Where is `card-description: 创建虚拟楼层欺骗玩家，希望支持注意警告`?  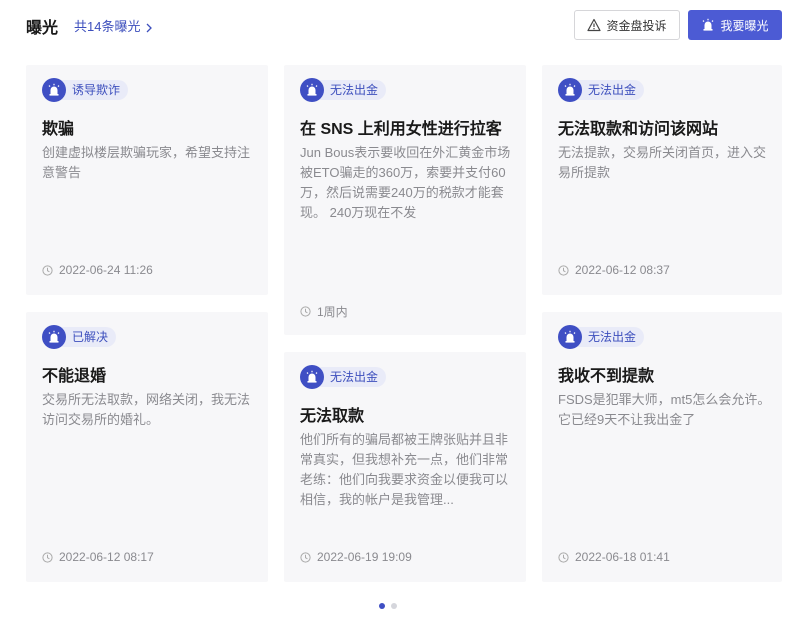
card-description: 创建虚拟楼层欺骗玩家，希望支持注意警告 is located at coordinates (146, 162).